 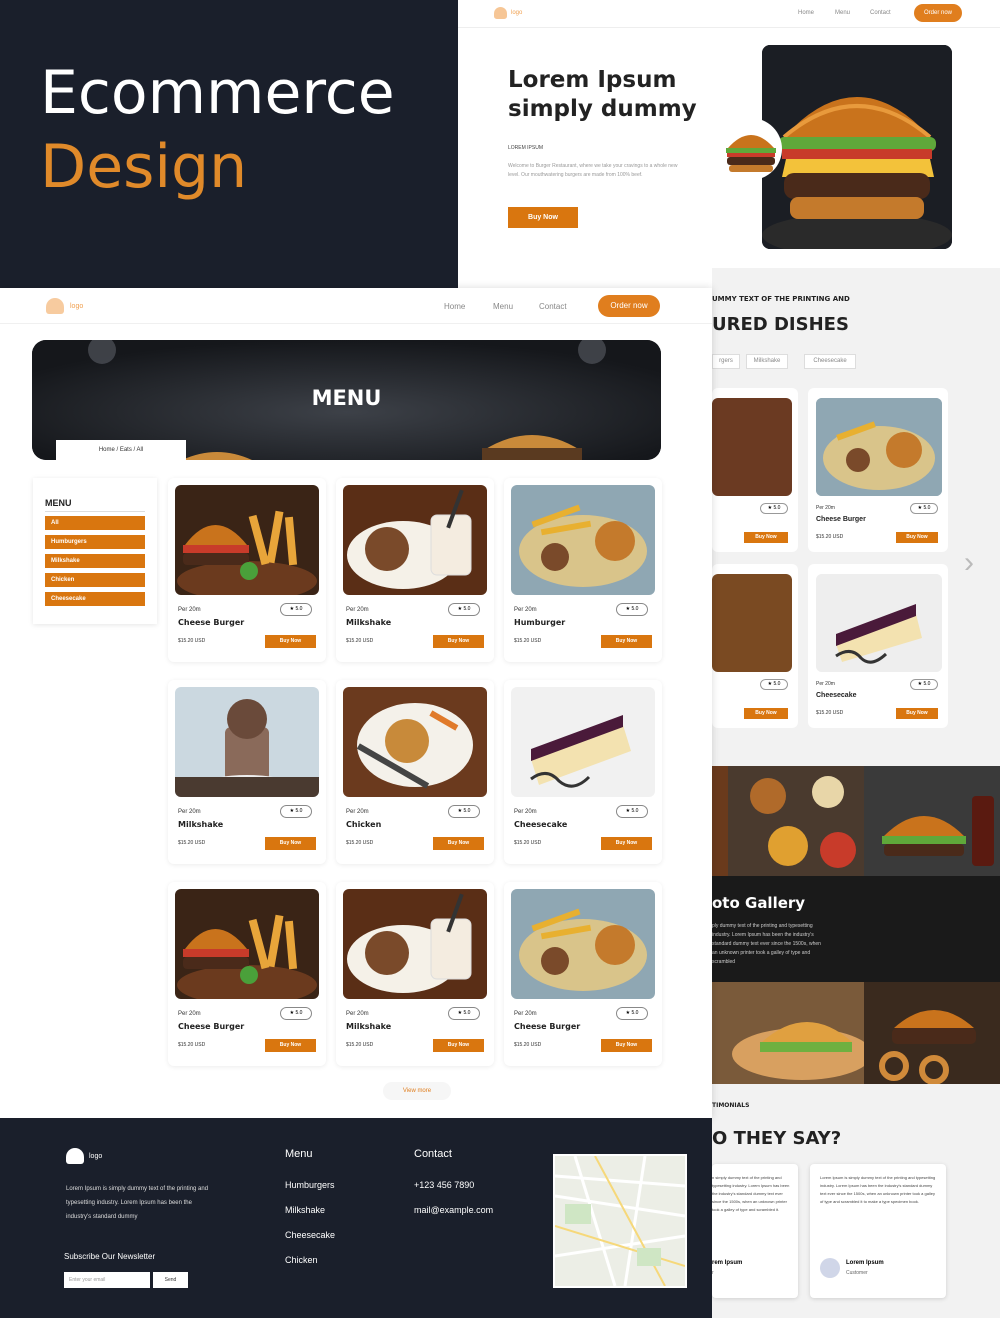 What do you see at coordinates (781, 299) in the screenshot?
I see `featured-kicker: UMMY TEXT OF THE PRINTING AND` at bounding box center [781, 299].